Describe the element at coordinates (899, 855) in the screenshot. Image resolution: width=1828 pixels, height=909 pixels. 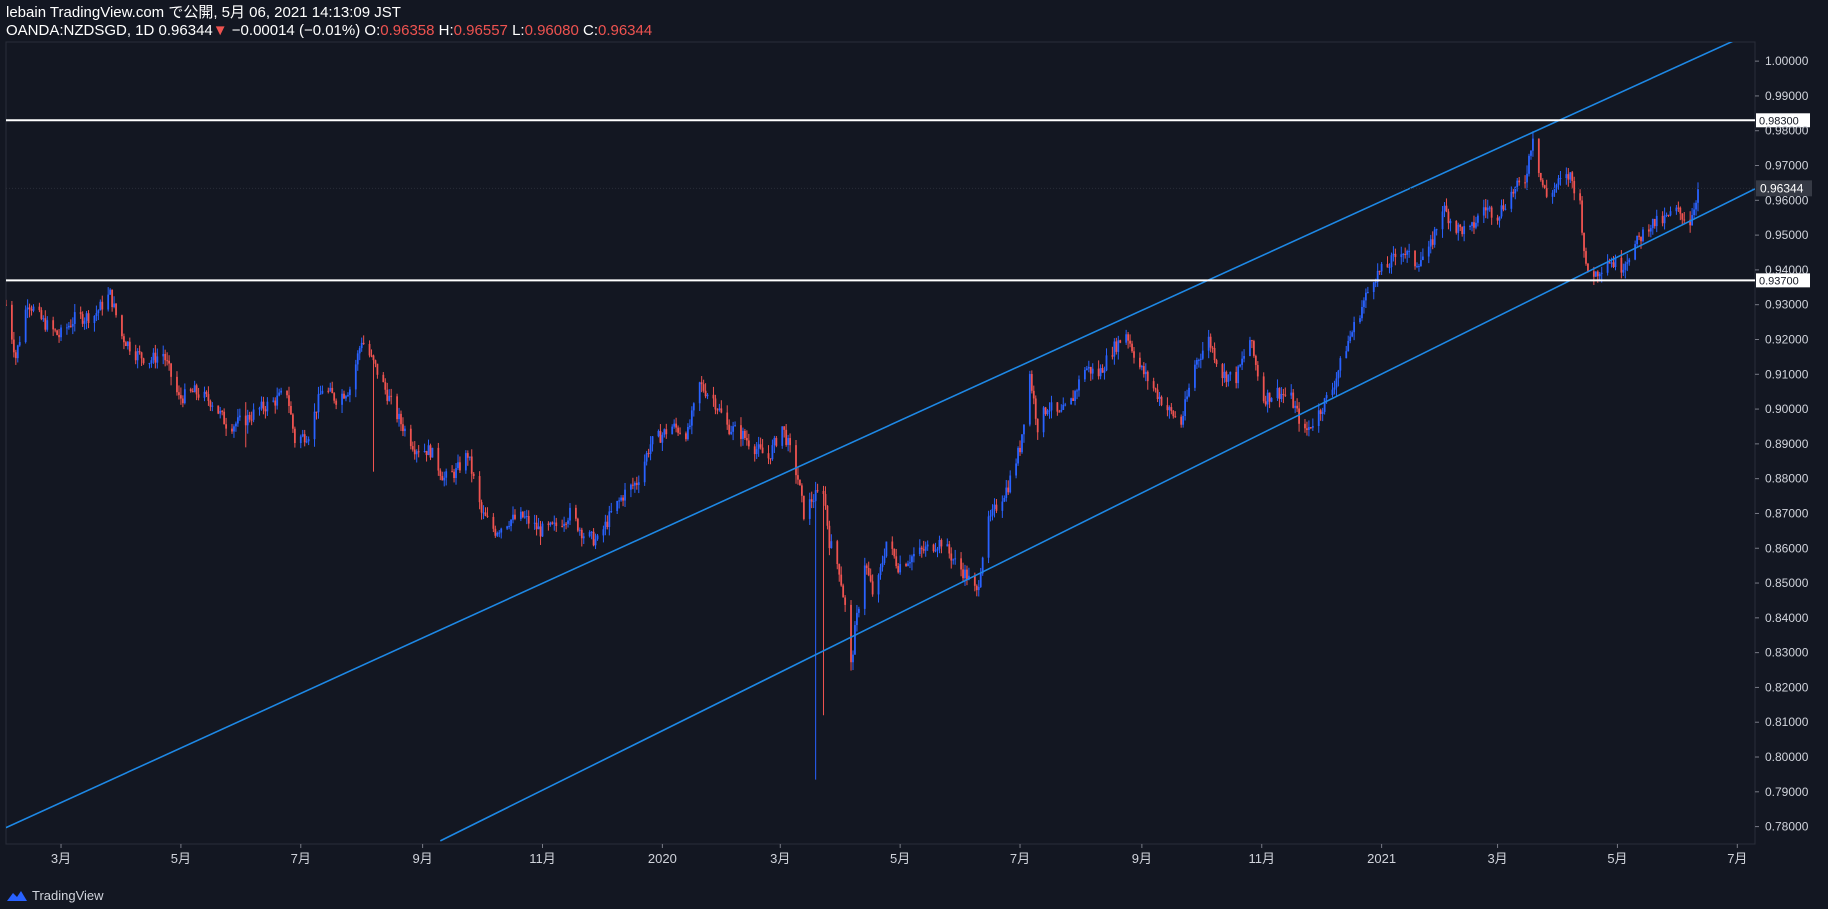
I see `time-axis: 3月 5月 7月 9月 11月 2020 3月 5月 7月 9月 11月 2021 3月 5月 7月` at that location.